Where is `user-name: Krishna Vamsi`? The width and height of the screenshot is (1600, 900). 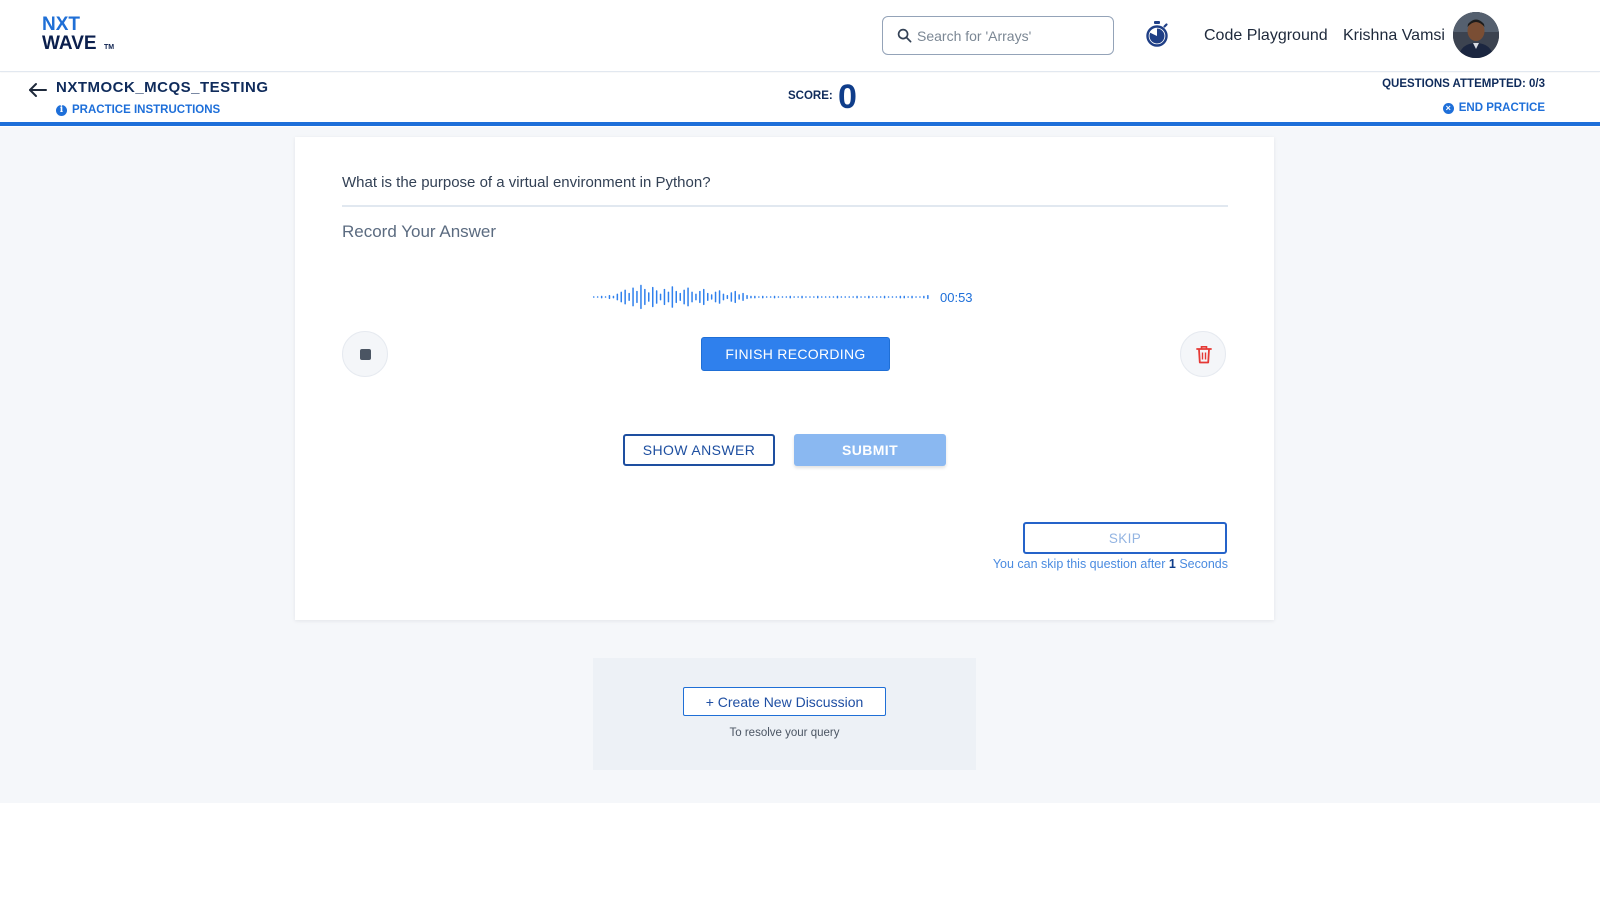 user-name: Krishna Vamsi is located at coordinates (1394, 36).